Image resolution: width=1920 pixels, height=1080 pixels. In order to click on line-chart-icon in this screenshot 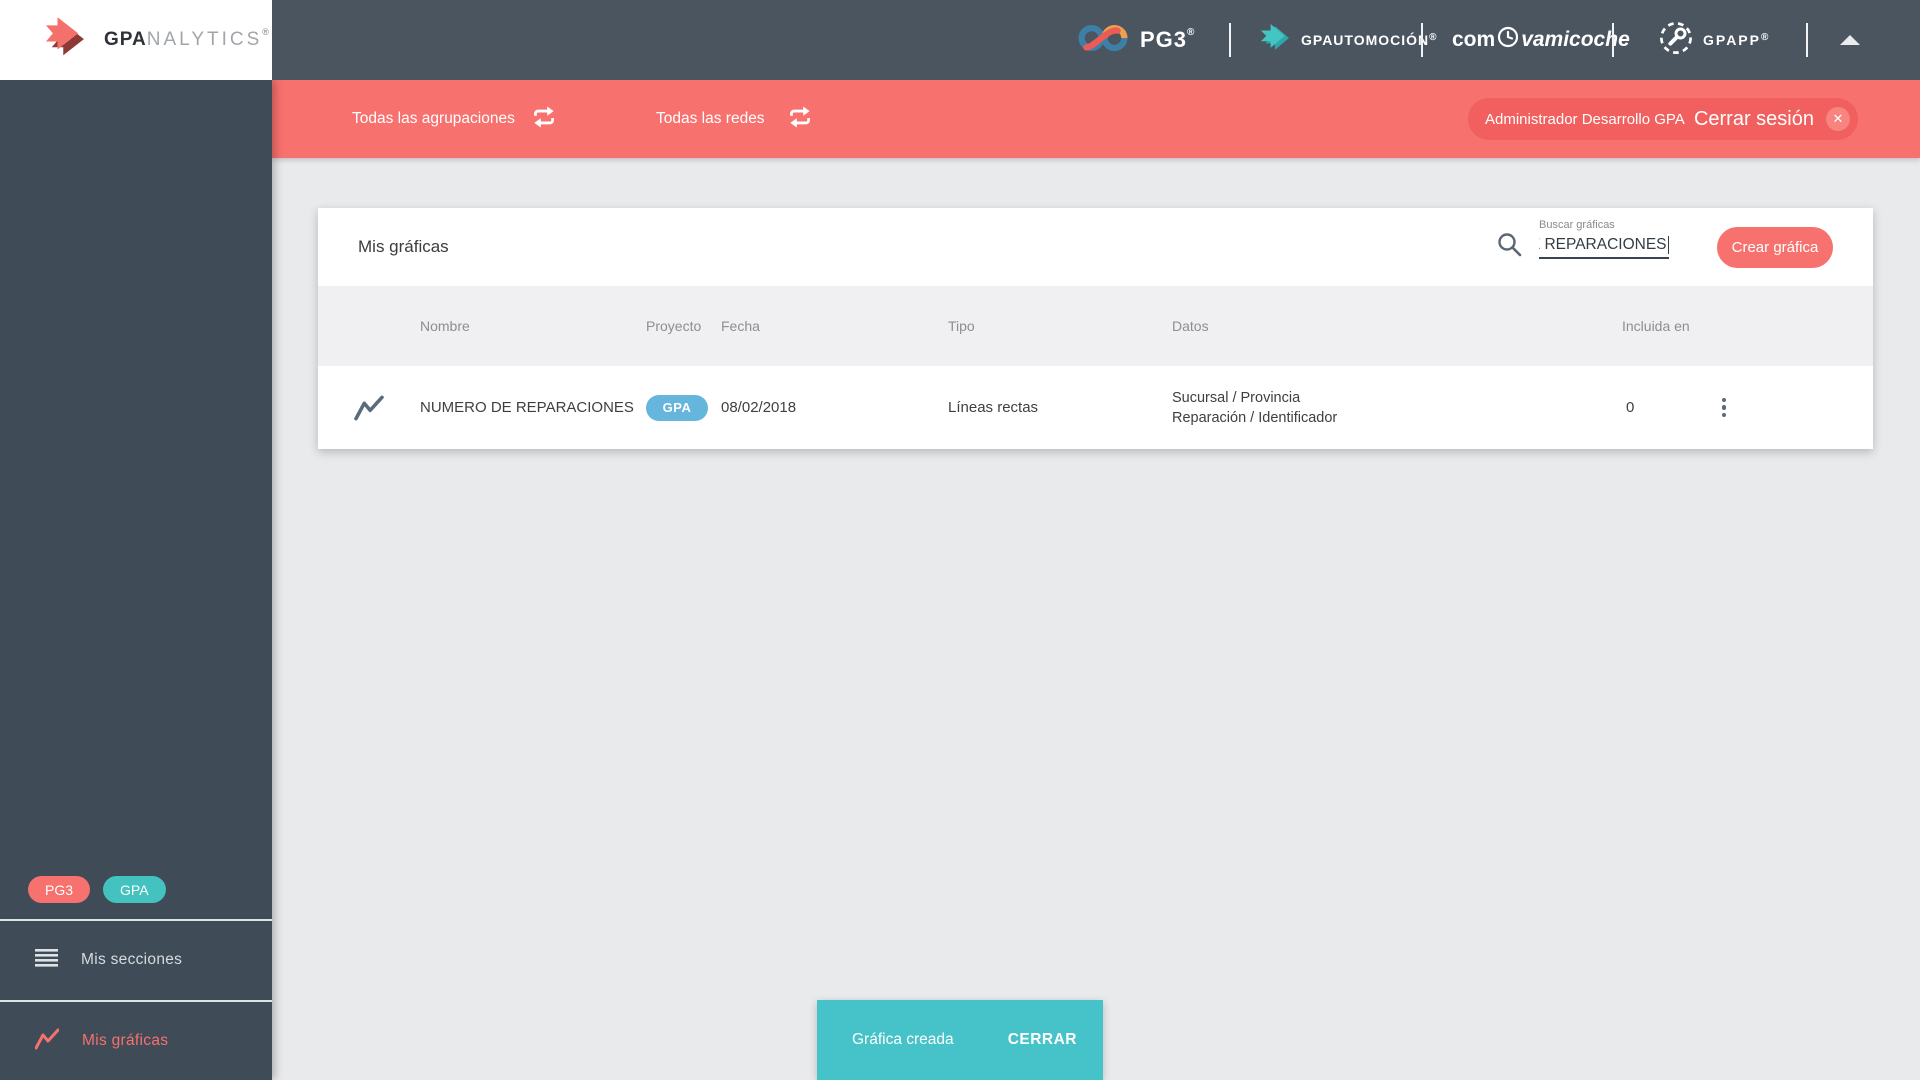, I will do `click(47, 1041)`.